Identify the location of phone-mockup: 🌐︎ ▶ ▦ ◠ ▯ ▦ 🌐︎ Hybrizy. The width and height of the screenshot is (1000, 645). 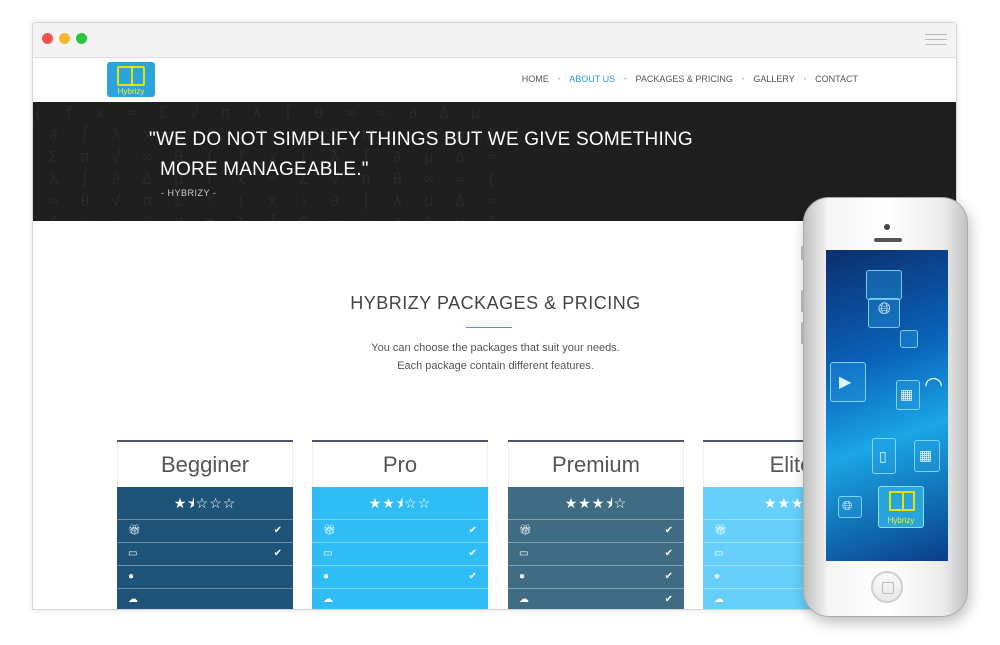
(884, 407).